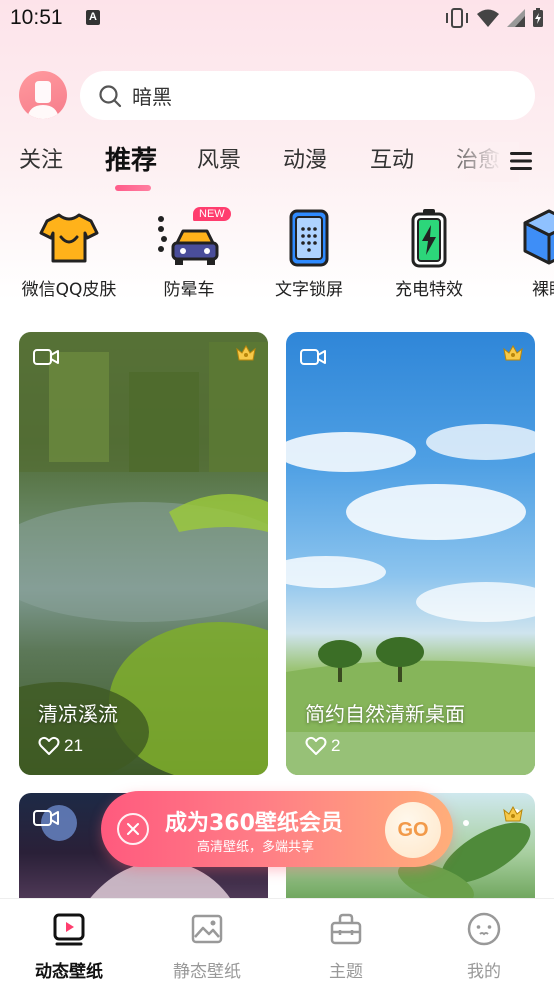  Describe the element at coordinates (207, 946) in the screenshot. I see `nav-static-wallpaper: 静态壁纸` at that location.